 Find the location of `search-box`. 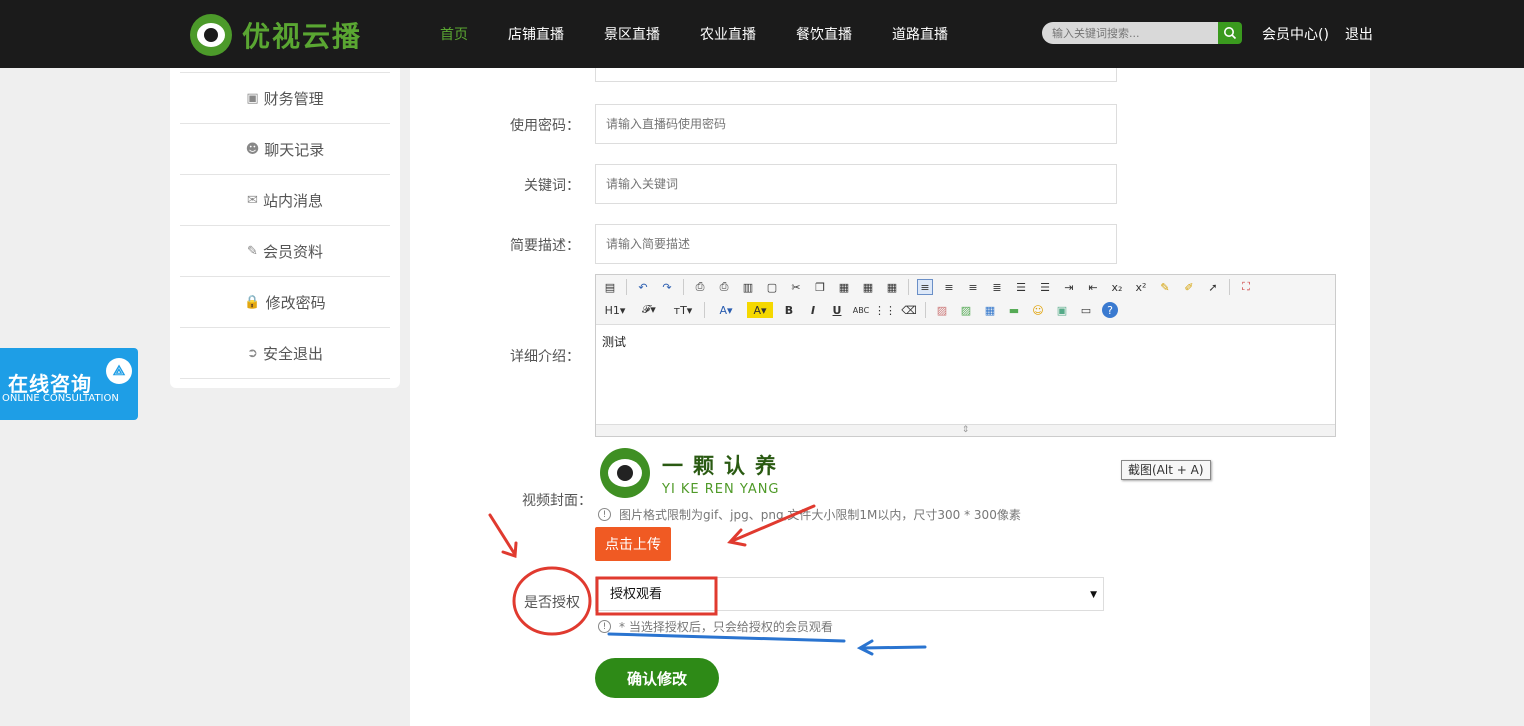

search-box is located at coordinates (1142, 33).